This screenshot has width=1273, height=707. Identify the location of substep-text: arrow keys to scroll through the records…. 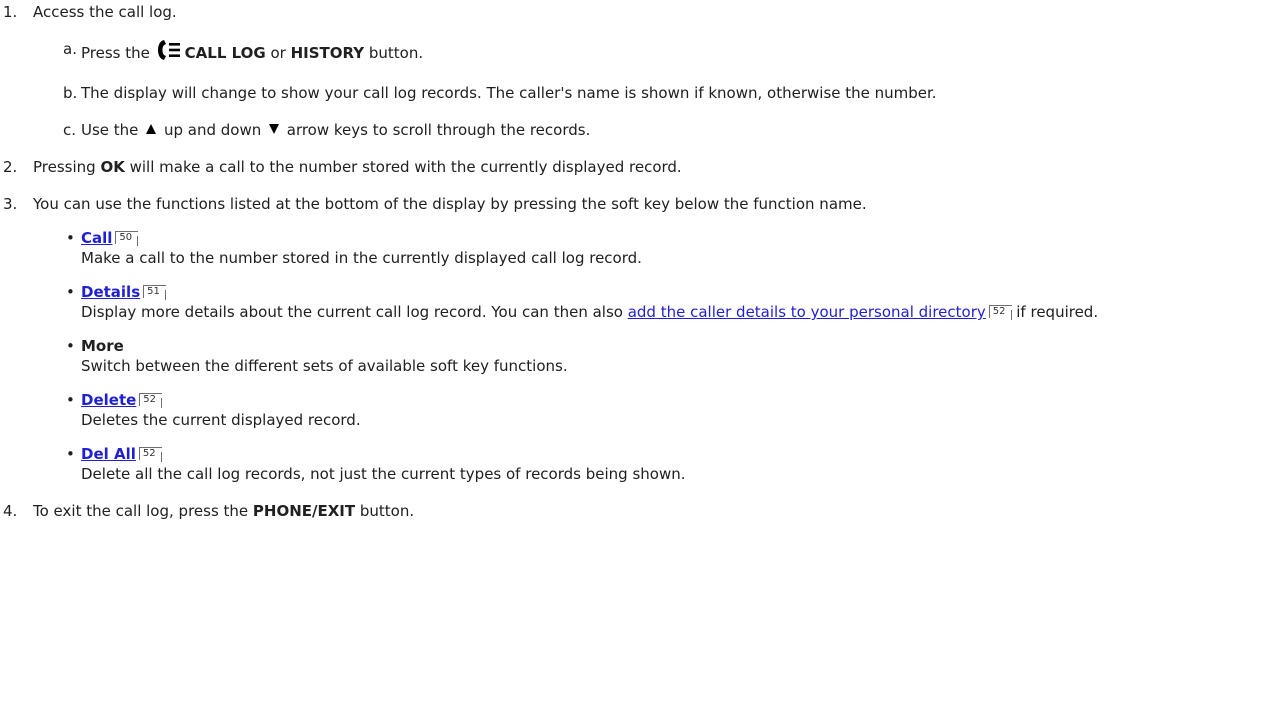
(436, 130).